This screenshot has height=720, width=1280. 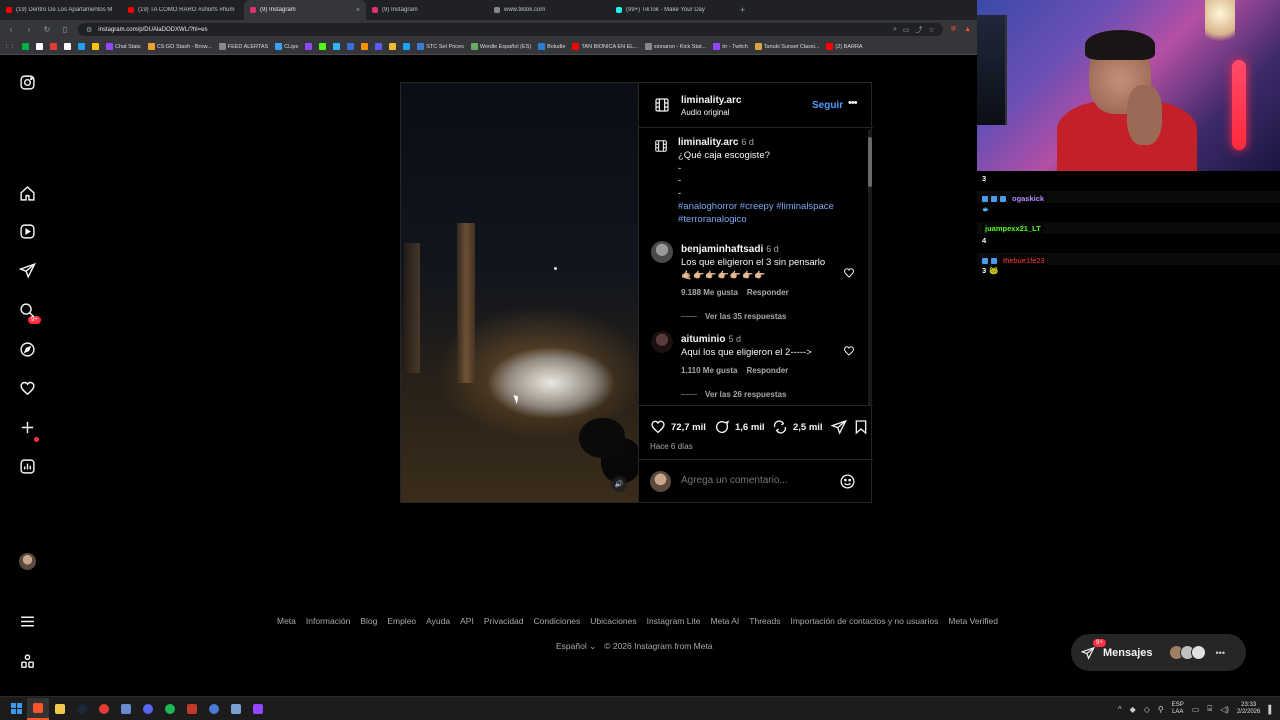 What do you see at coordinates (305, 10) in the screenshot?
I see `browser-tab: (9) Instagram ×` at bounding box center [305, 10].